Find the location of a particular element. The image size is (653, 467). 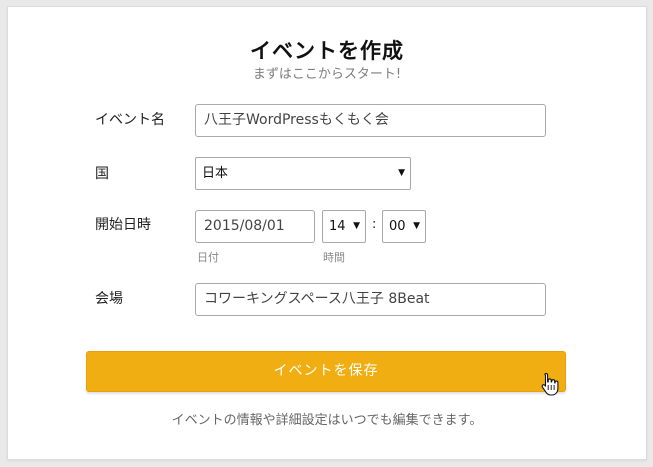

country-label: 国 is located at coordinates (102, 174).